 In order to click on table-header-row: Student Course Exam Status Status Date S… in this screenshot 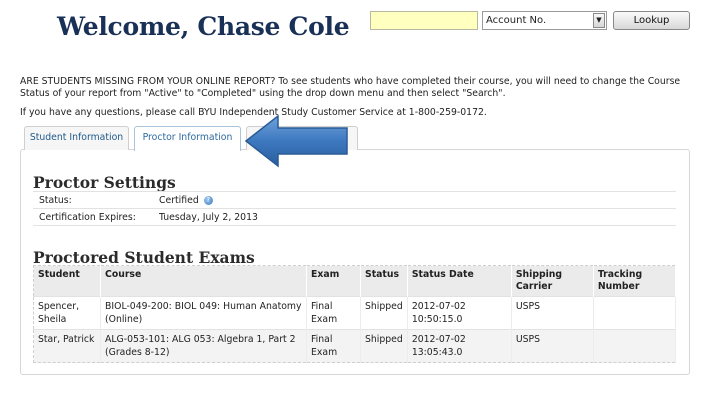, I will do `click(355, 281)`.